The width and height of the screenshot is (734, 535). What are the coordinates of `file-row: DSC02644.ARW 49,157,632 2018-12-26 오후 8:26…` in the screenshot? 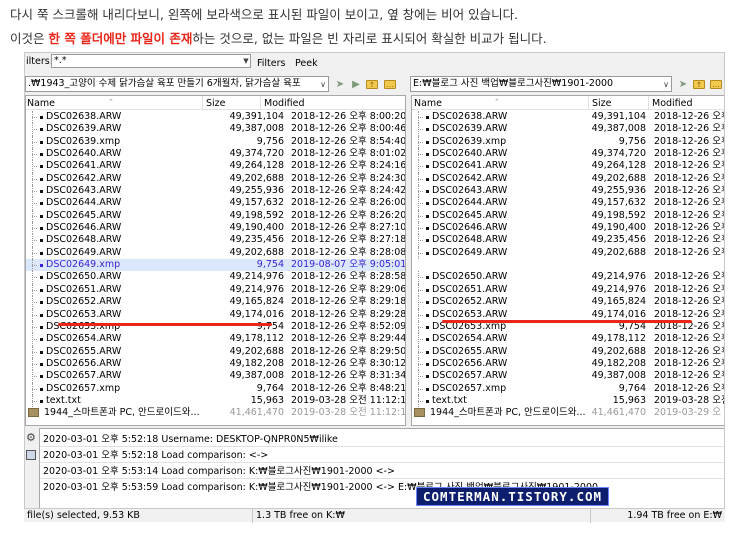 It's located at (215, 204).